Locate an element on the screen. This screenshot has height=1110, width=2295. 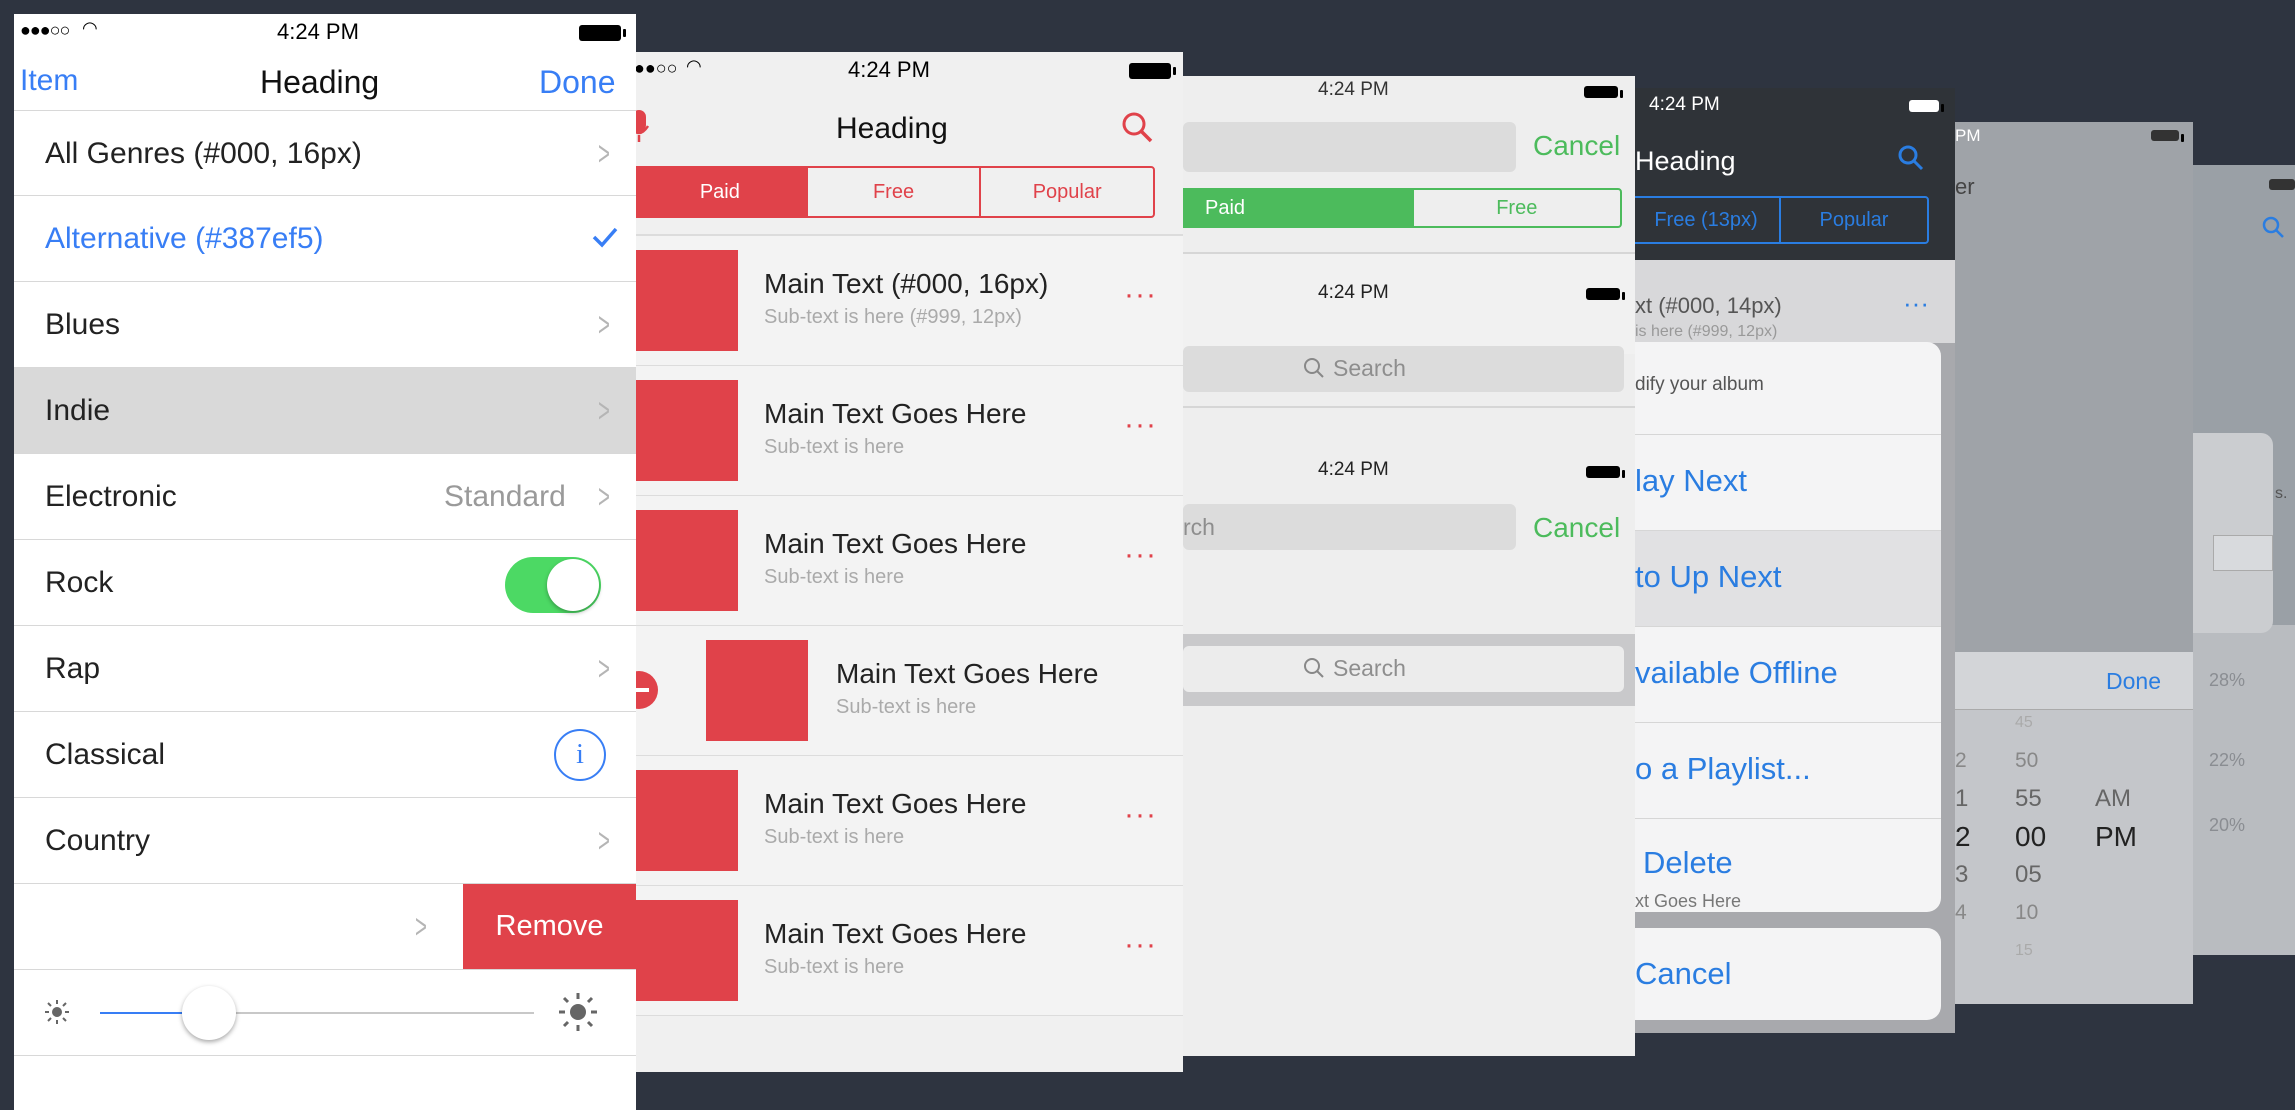
picker-row: 4 10 is located at coordinates (2074, 913).